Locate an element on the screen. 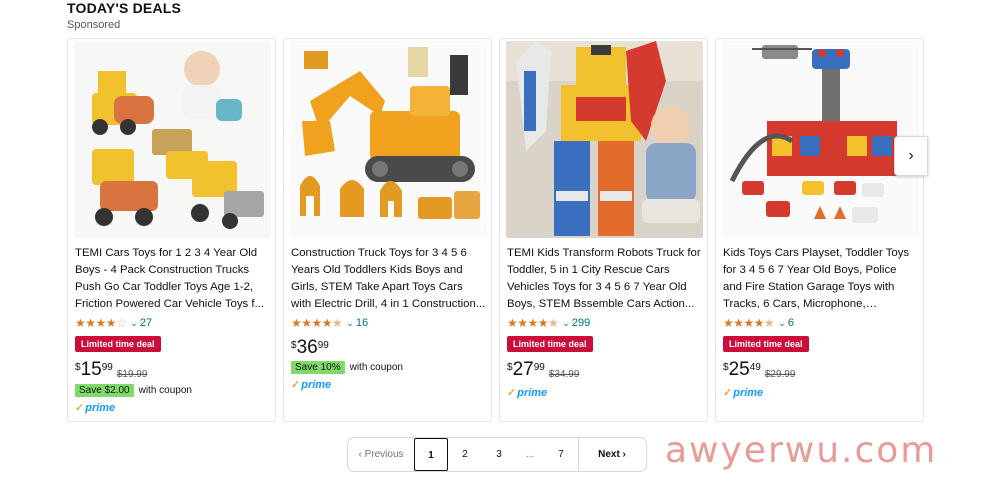 Image resolution: width=1000 pixels, height=481 pixels. previous-page-button: ‹ Previous is located at coordinates (381, 454).